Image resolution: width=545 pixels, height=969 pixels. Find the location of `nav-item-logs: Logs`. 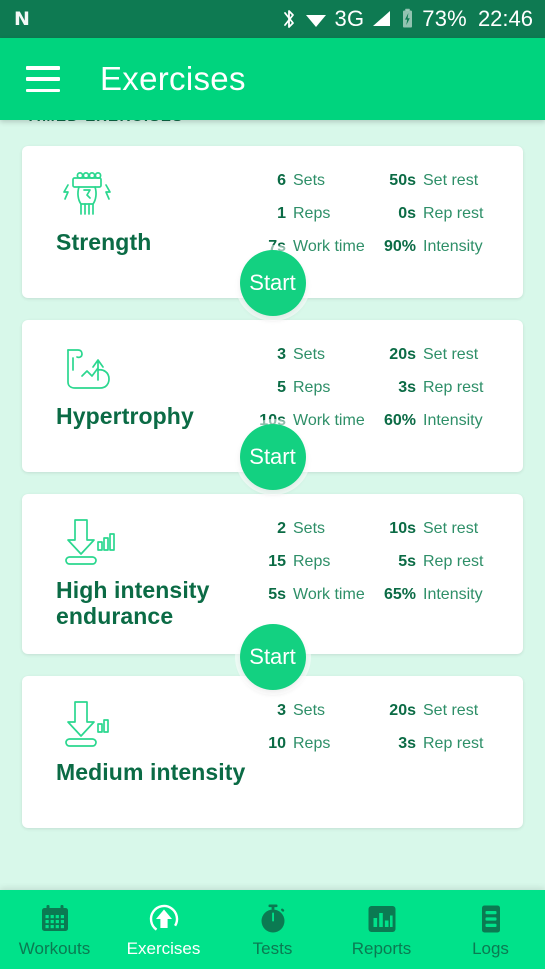

nav-item-logs: Logs is located at coordinates (490, 929).